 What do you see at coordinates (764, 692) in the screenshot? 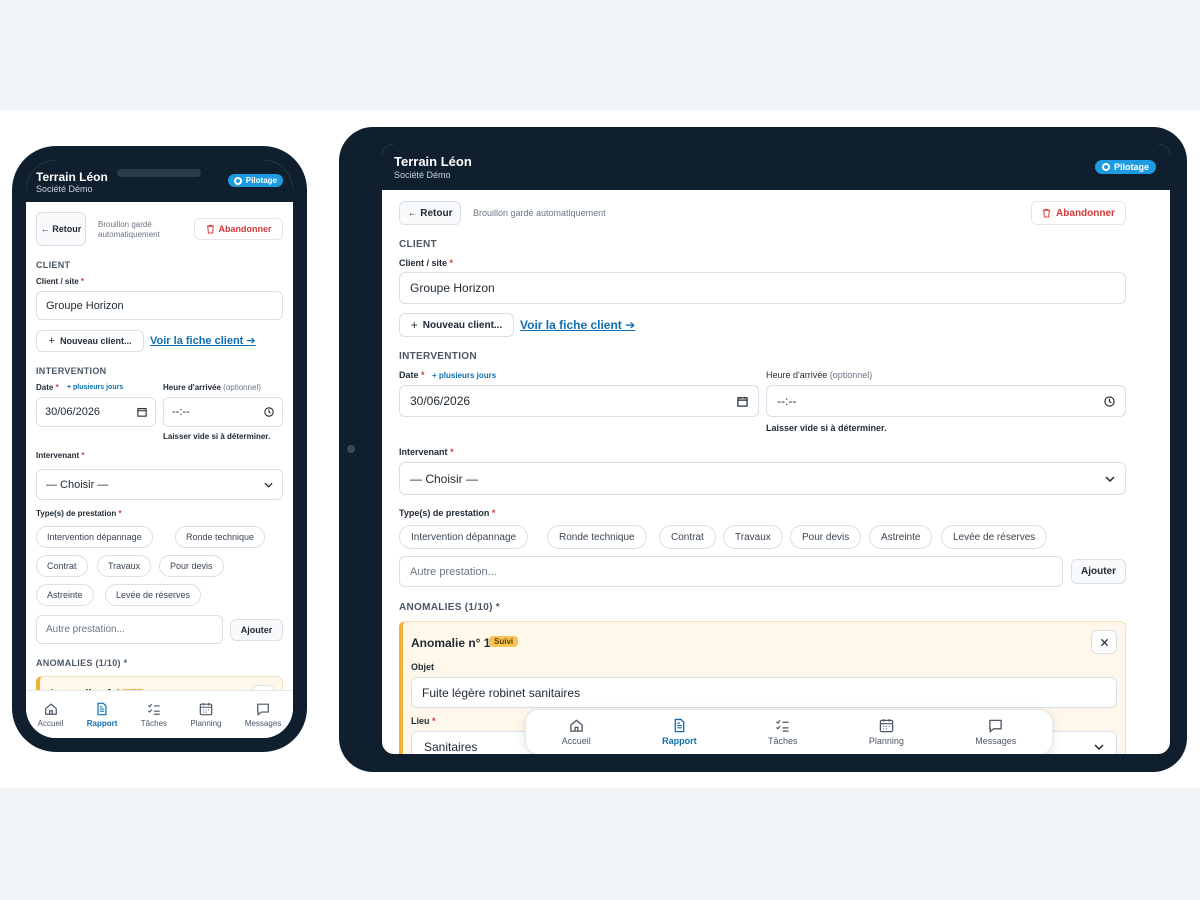
I see `object-input: Fuite légère robinet sanitaires` at bounding box center [764, 692].